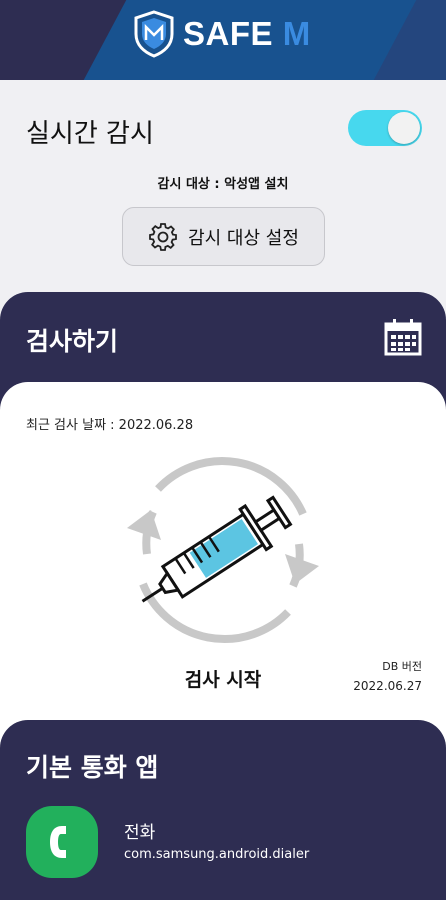 This screenshot has height=900, width=446. What do you see at coordinates (402, 666) in the screenshot?
I see `db-version-label: DB 버전` at bounding box center [402, 666].